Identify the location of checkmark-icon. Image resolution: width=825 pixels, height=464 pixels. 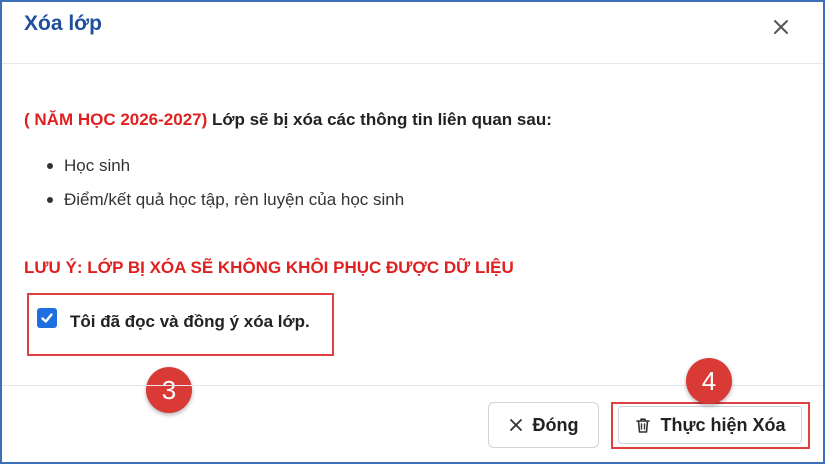
(47, 318).